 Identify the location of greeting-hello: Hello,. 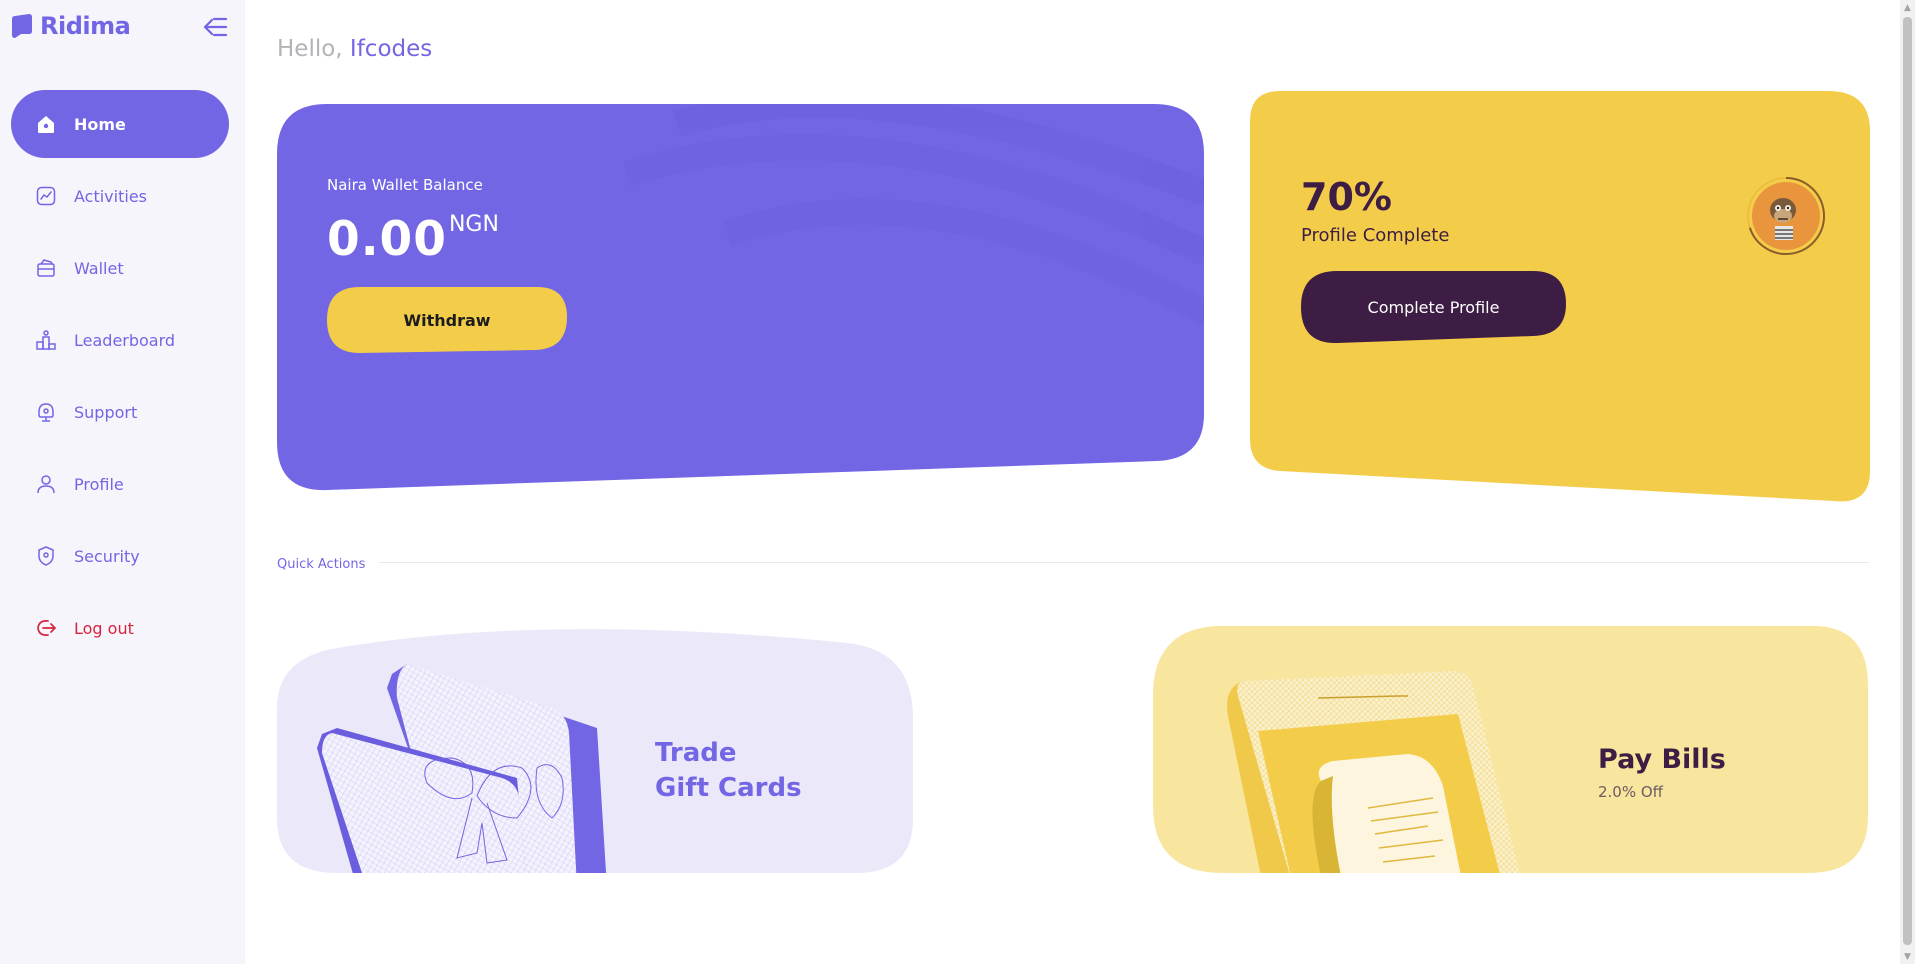
(310, 49).